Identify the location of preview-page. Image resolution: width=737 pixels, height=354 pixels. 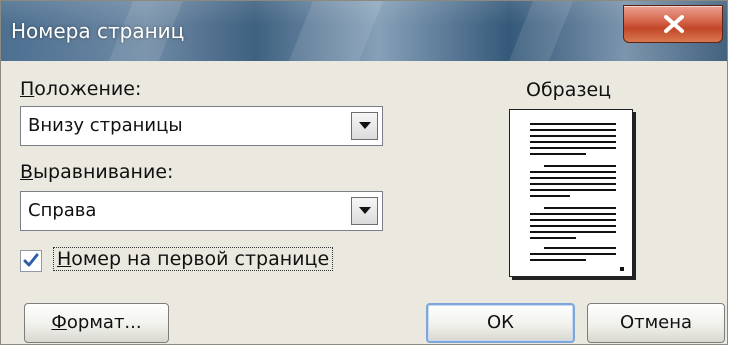
(571, 193).